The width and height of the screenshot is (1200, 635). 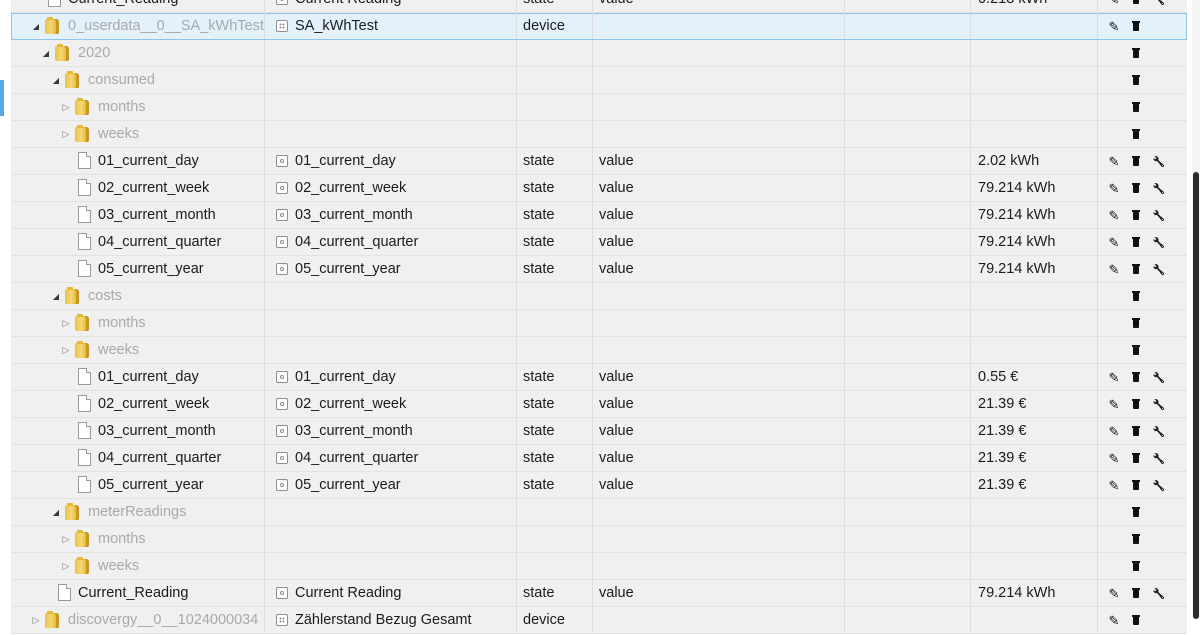 I want to click on vertical-scrollbar, so click(x=1196, y=309).